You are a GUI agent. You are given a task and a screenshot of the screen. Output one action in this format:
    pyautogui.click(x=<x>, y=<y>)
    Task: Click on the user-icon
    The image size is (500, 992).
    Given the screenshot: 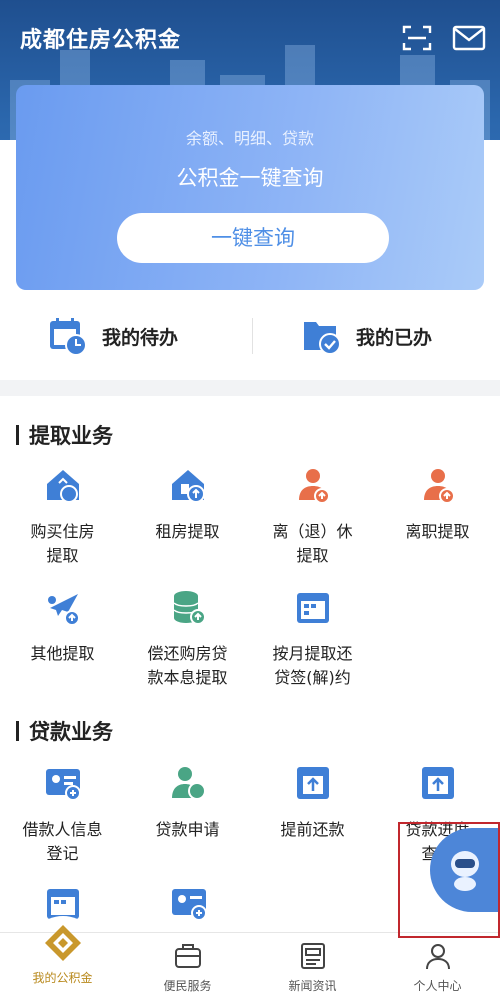 What is the action you would take?
    pyautogui.click(x=437, y=957)
    